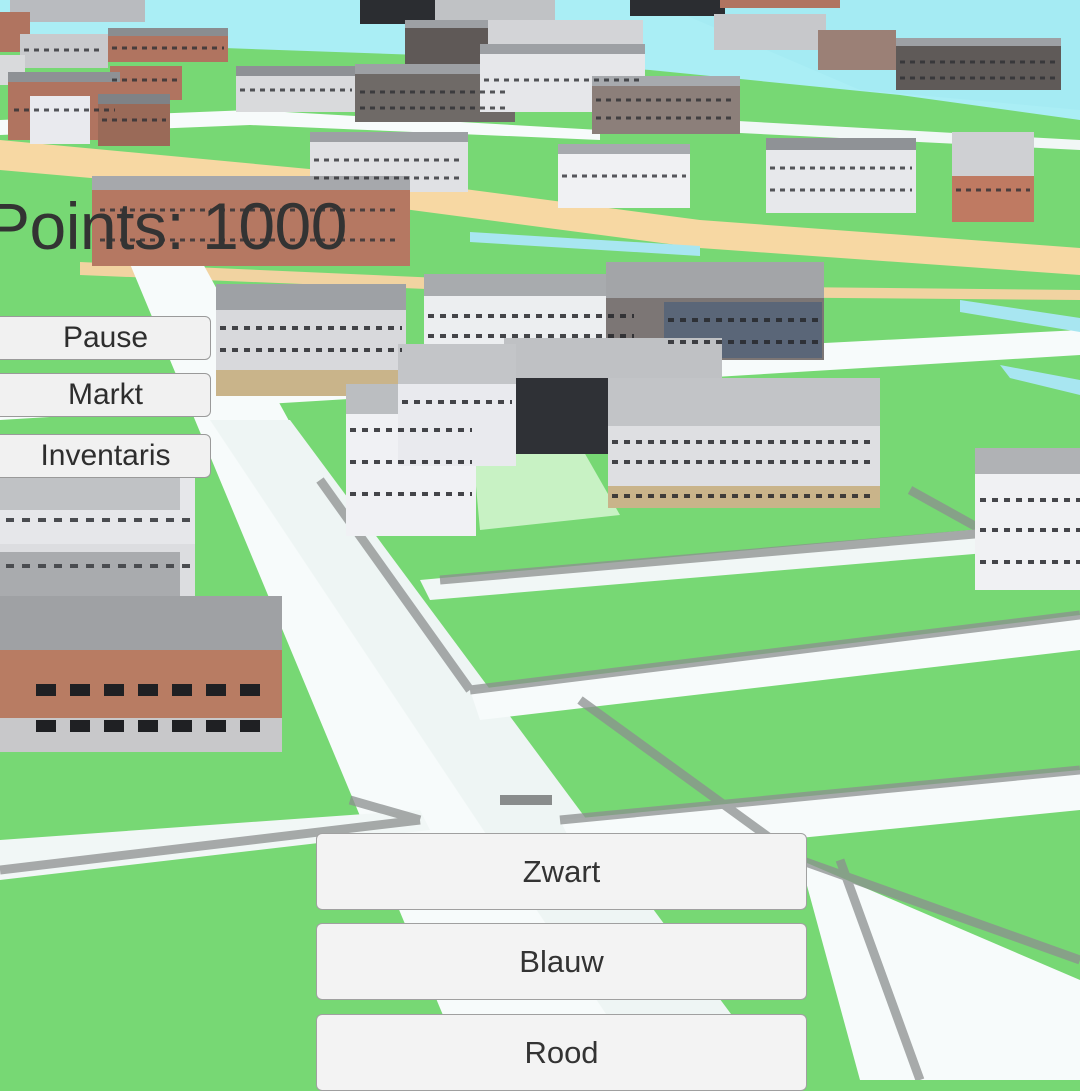  Describe the element at coordinates (105, 395) in the screenshot. I see `market-button: Markt` at that location.